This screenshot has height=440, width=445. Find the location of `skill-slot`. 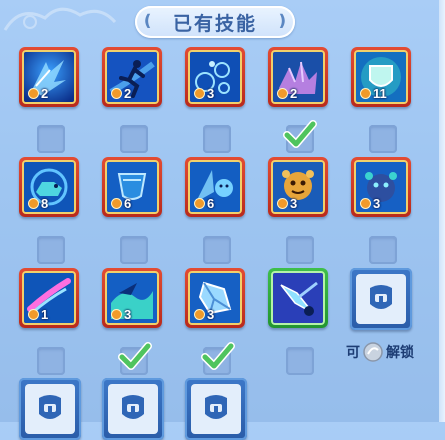

skill-slot is located at coordinates (298, 298).